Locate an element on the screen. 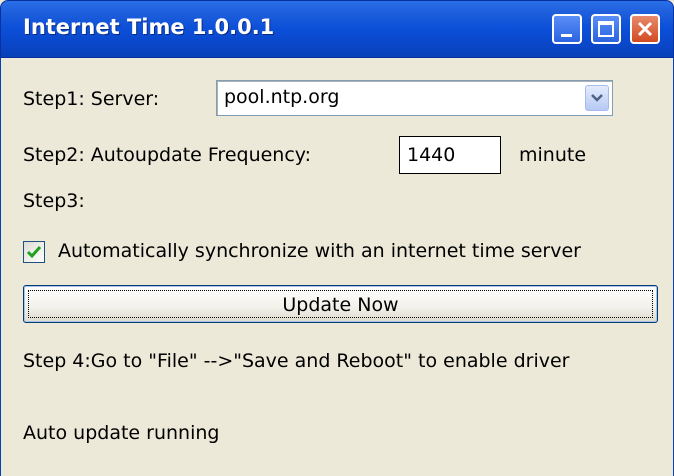  minimize-icon is located at coordinates (566, 35).